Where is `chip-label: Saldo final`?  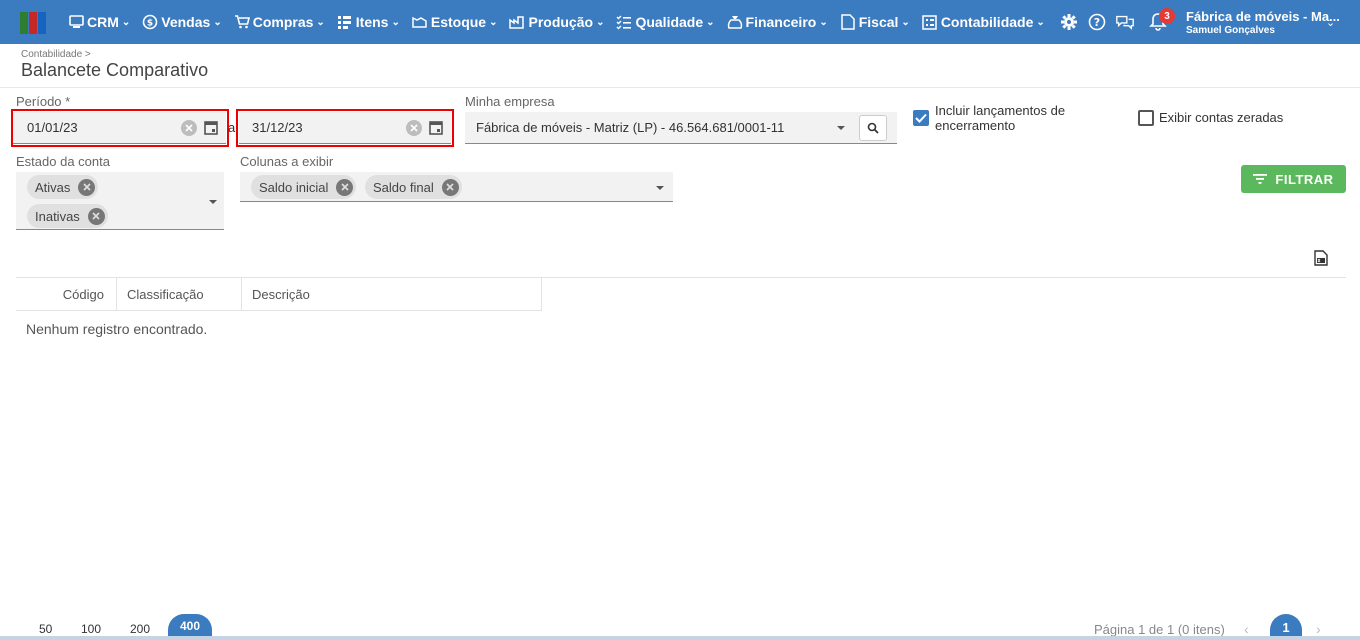
chip-label: Saldo final is located at coordinates (403, 187).